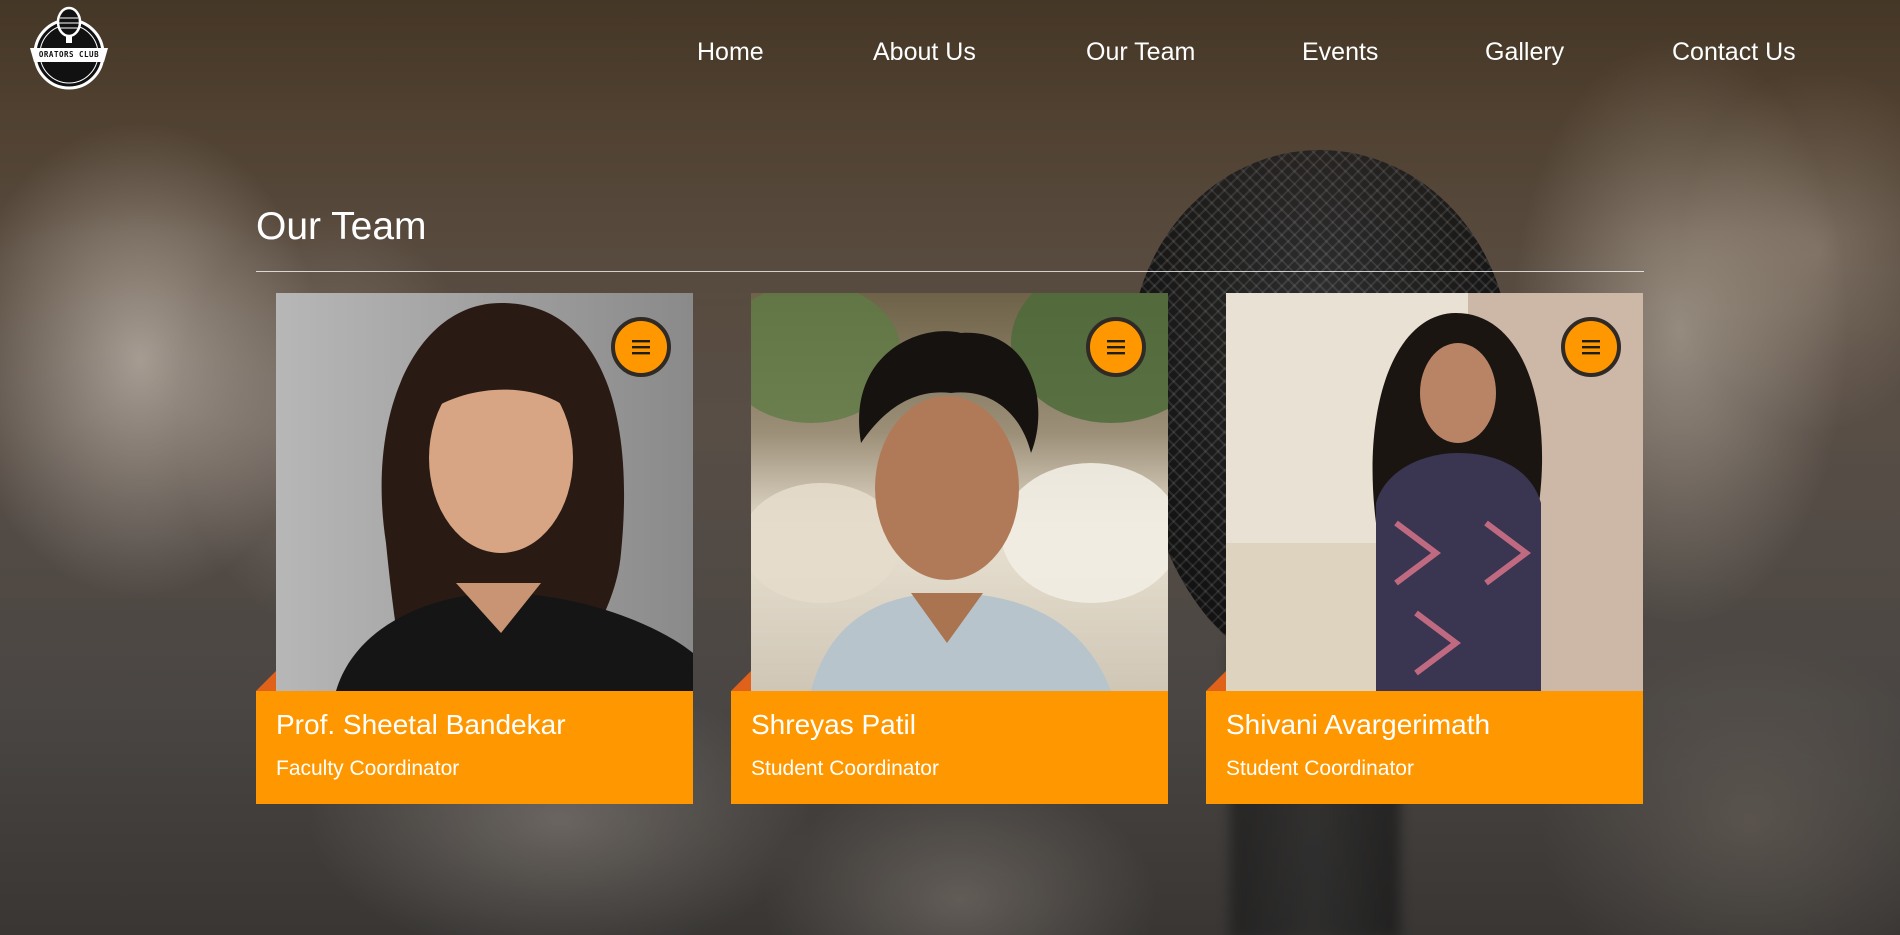 The height and width of the screenshot is (935, 1900). I want to click on nav-about-us: About Us, so click(924, 52).